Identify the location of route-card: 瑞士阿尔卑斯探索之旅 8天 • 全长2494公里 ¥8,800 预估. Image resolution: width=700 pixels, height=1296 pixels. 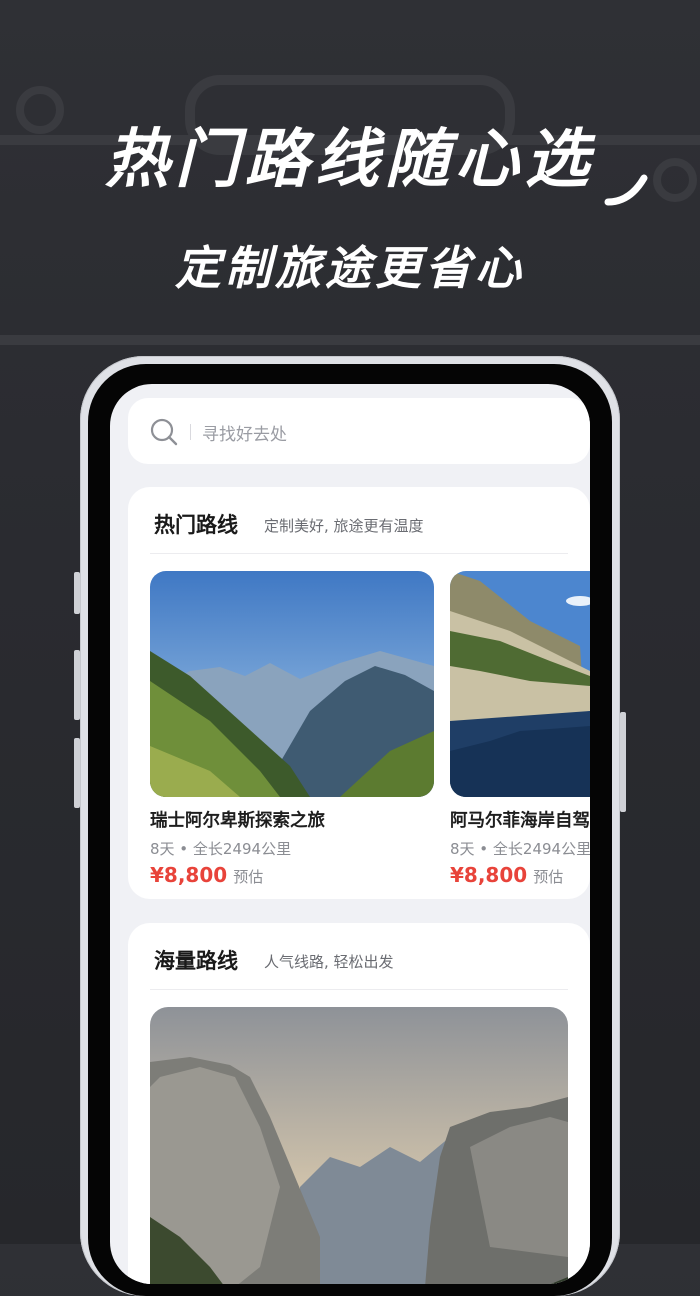
(292, 729).